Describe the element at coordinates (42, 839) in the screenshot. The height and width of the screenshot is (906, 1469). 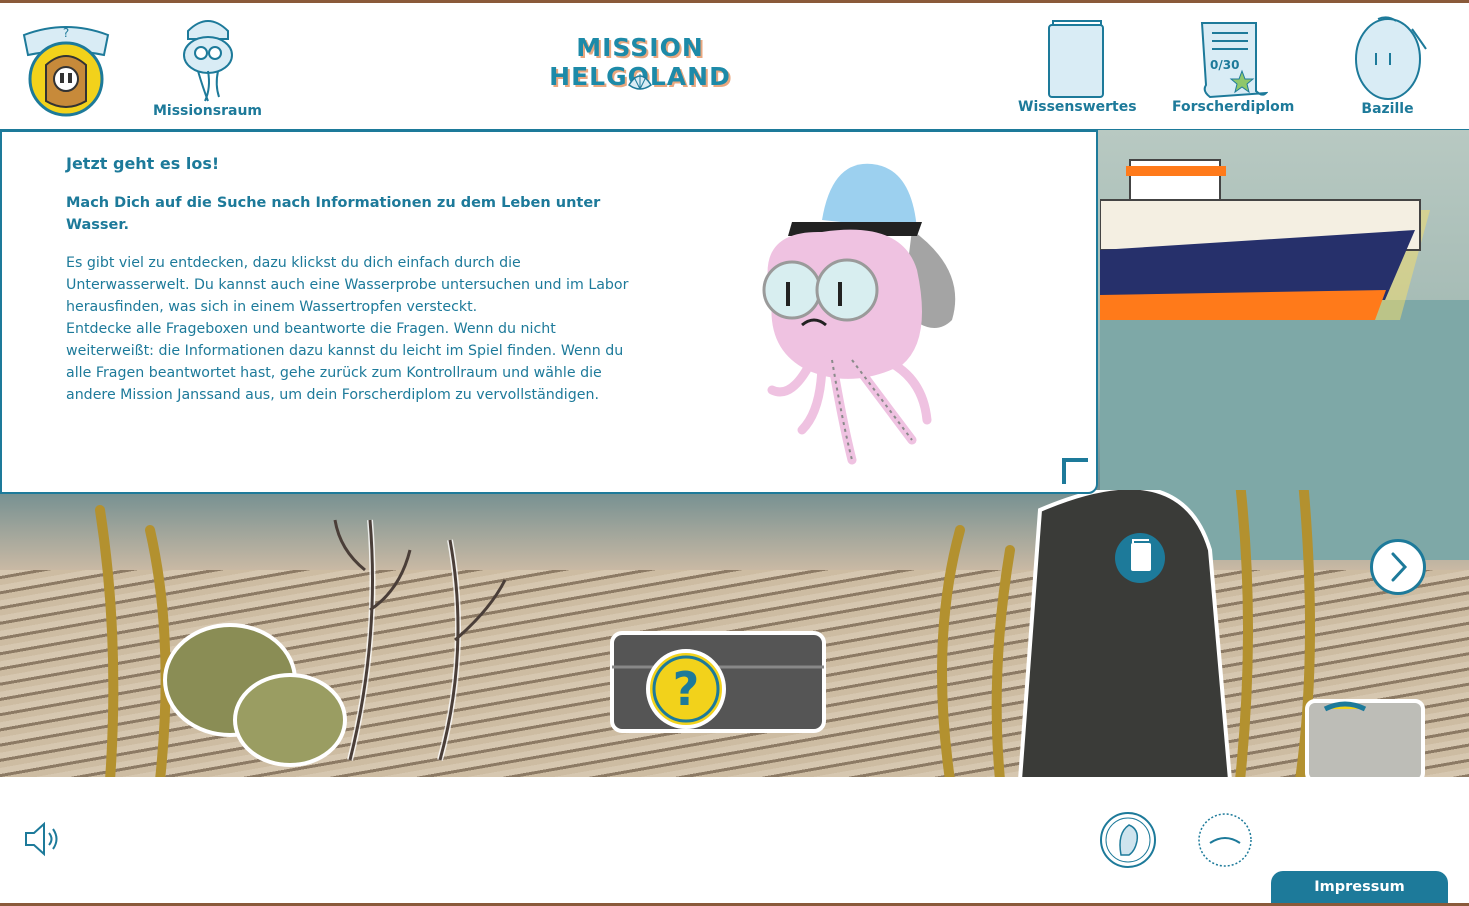
I see `speaker-icon` at that location.